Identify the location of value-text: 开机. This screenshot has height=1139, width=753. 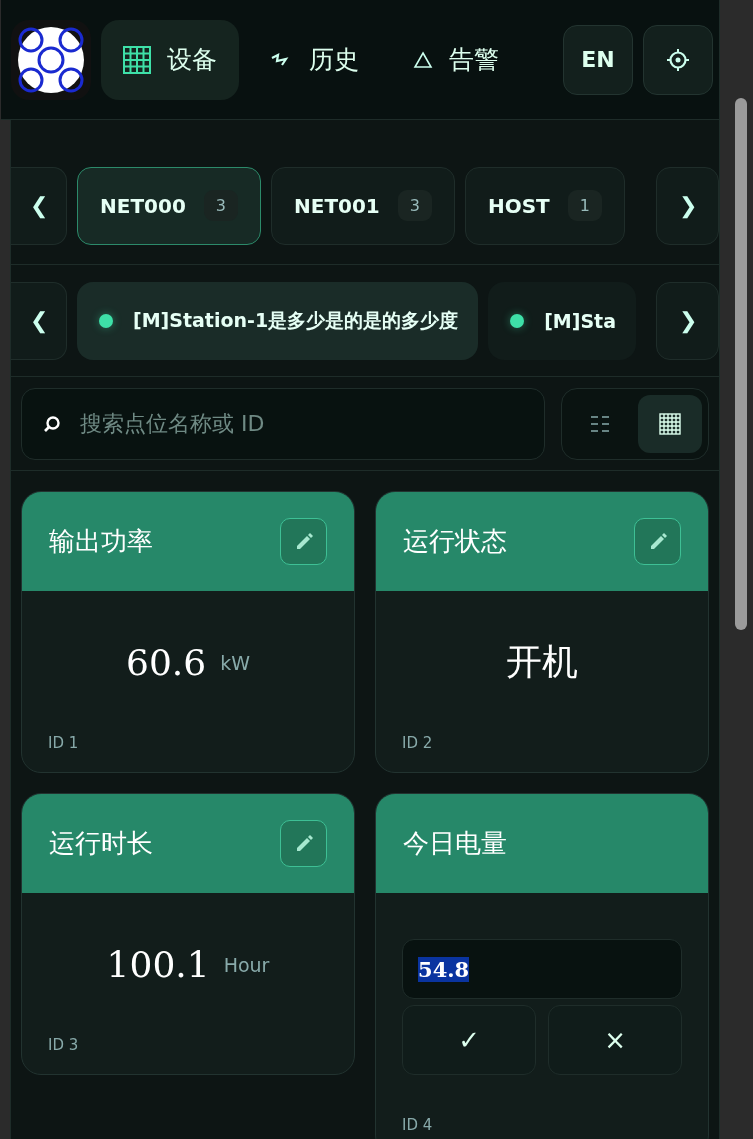
(542, 662).